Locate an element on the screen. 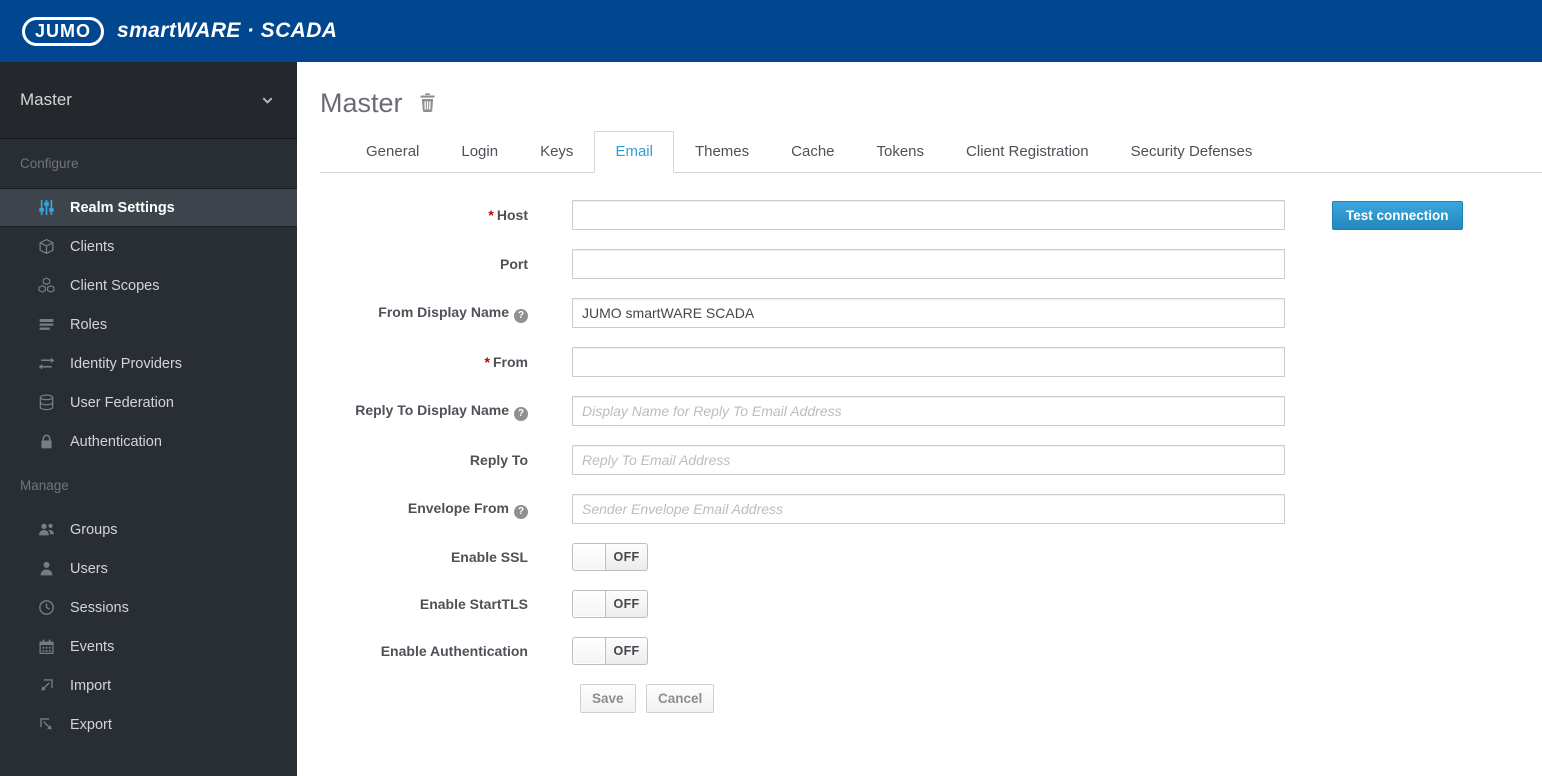 This screenshot has width=1542, height=776. form-row-reply-to-display-name: Reply To Display Name? is located at coordinates (931, 411).